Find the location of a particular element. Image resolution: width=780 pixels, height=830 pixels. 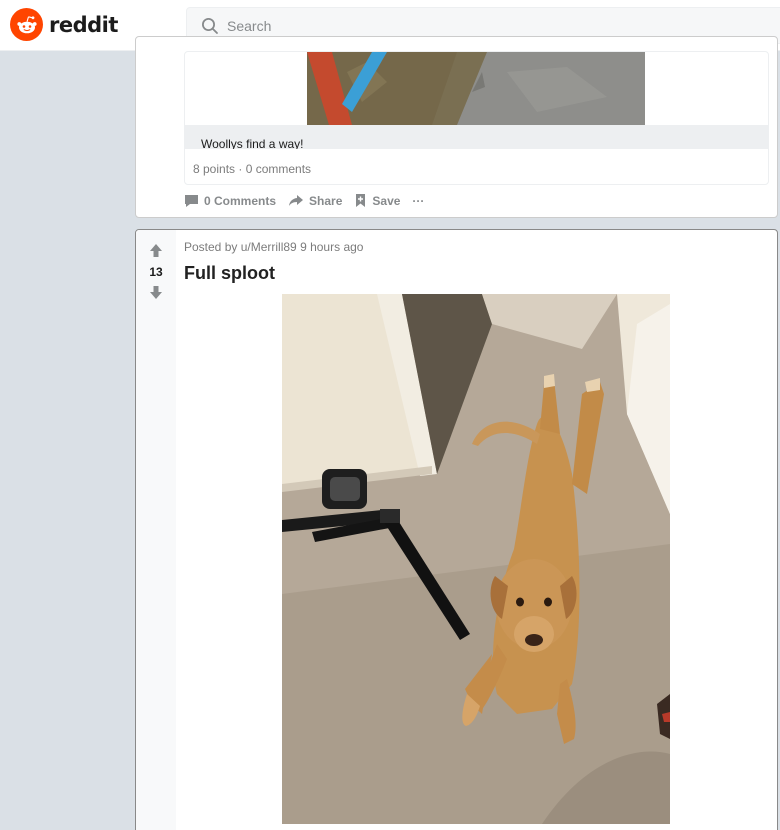

upvote-button is located at coordinates (156, 250).